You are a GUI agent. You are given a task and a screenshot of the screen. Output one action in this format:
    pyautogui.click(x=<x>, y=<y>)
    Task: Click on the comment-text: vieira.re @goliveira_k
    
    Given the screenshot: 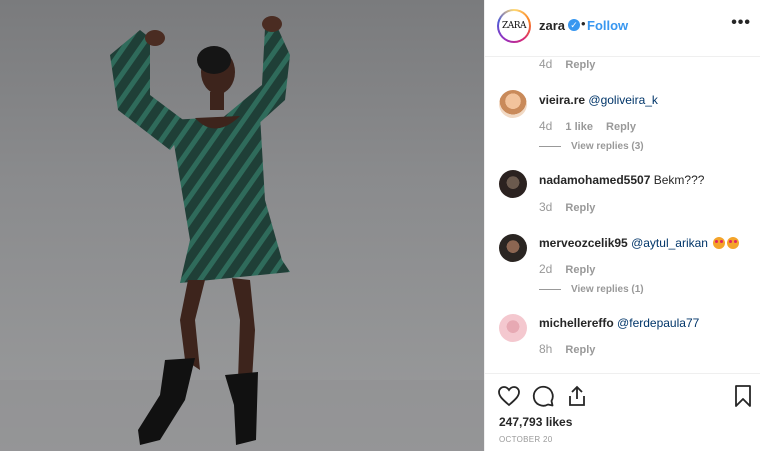 What is the action you would take?
    pyautogui.click(x=598, y=100)
    